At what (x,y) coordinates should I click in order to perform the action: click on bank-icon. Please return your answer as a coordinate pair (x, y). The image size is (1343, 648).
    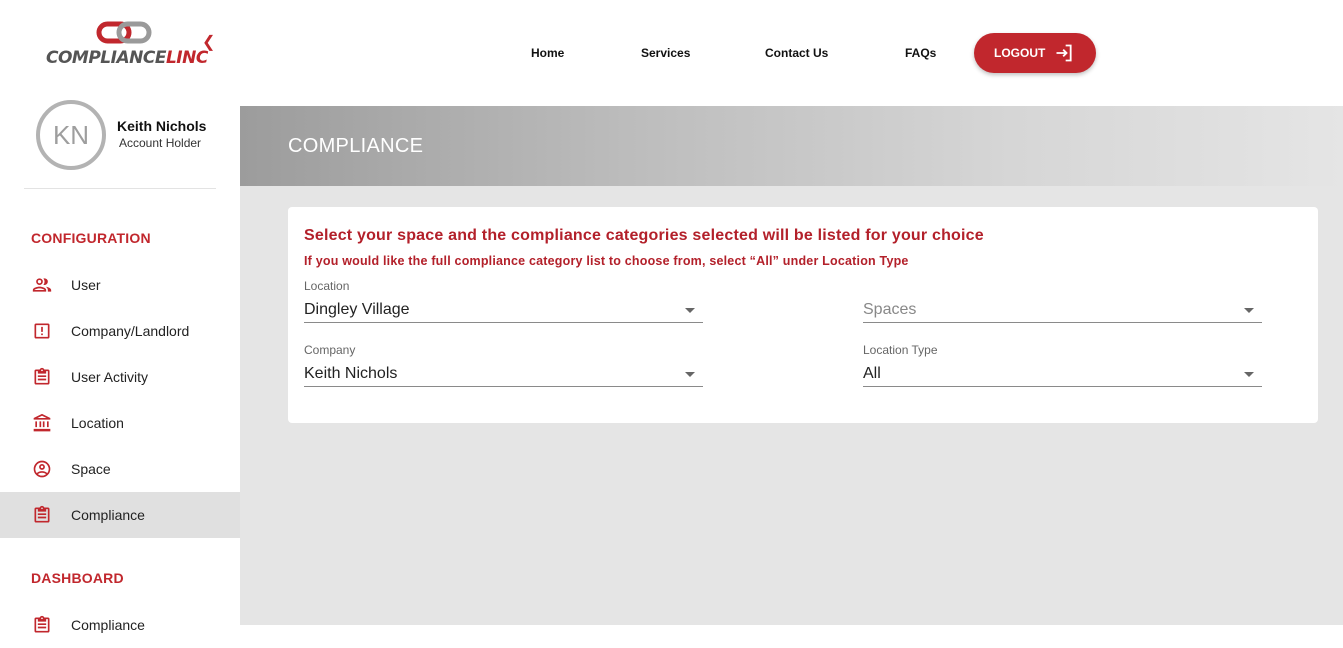
    Looking at the image, I should click on (42, 422).